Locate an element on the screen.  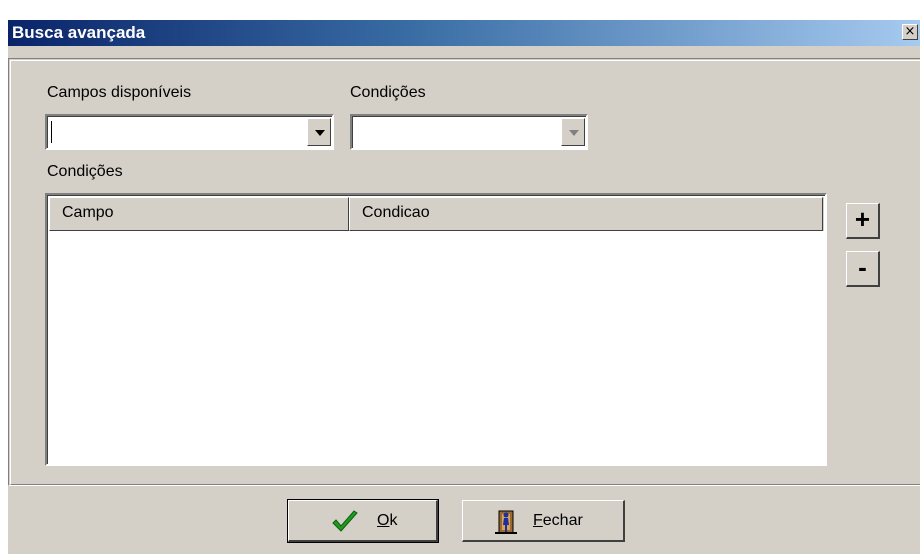
close-dialog-button: Fechar is located at coordinates (543, 521).